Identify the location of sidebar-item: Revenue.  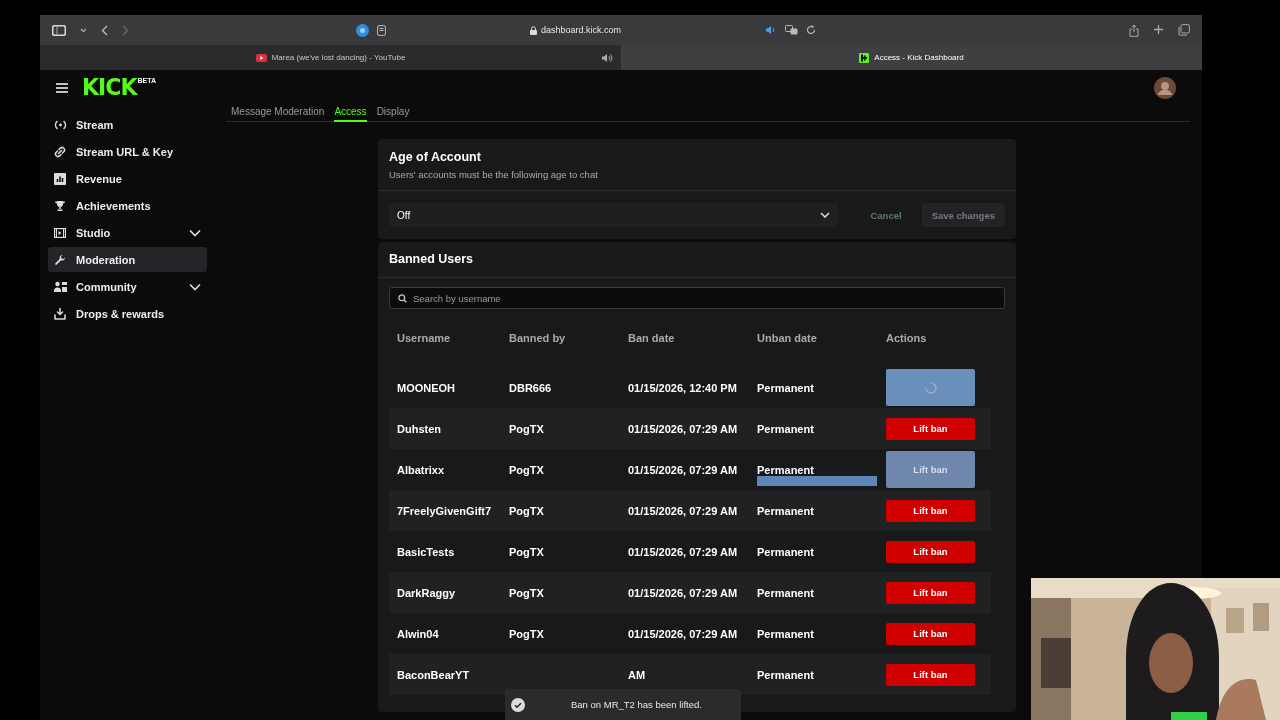
(127, 178).